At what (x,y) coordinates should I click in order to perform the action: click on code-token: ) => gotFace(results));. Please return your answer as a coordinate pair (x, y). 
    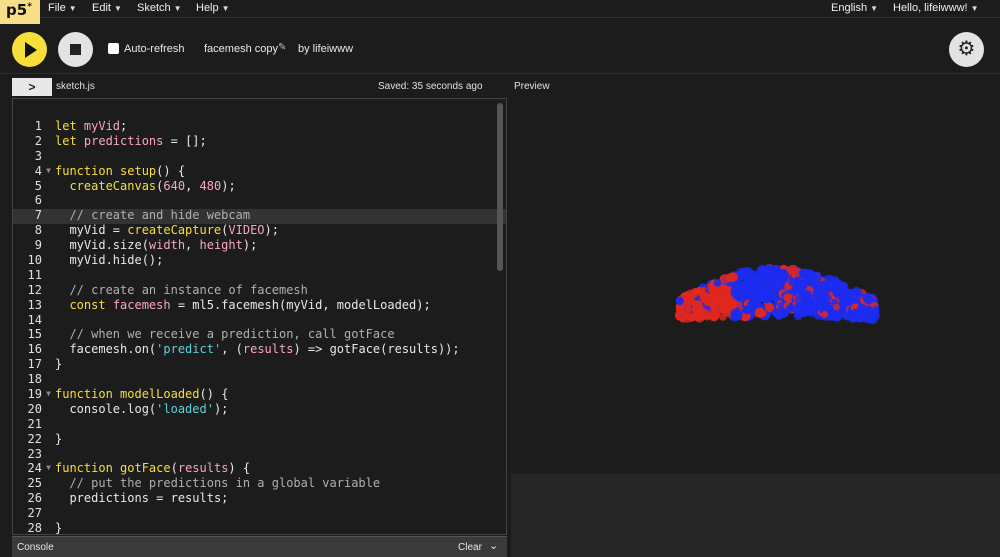
    Looking at the image, I should click on (376, 349).